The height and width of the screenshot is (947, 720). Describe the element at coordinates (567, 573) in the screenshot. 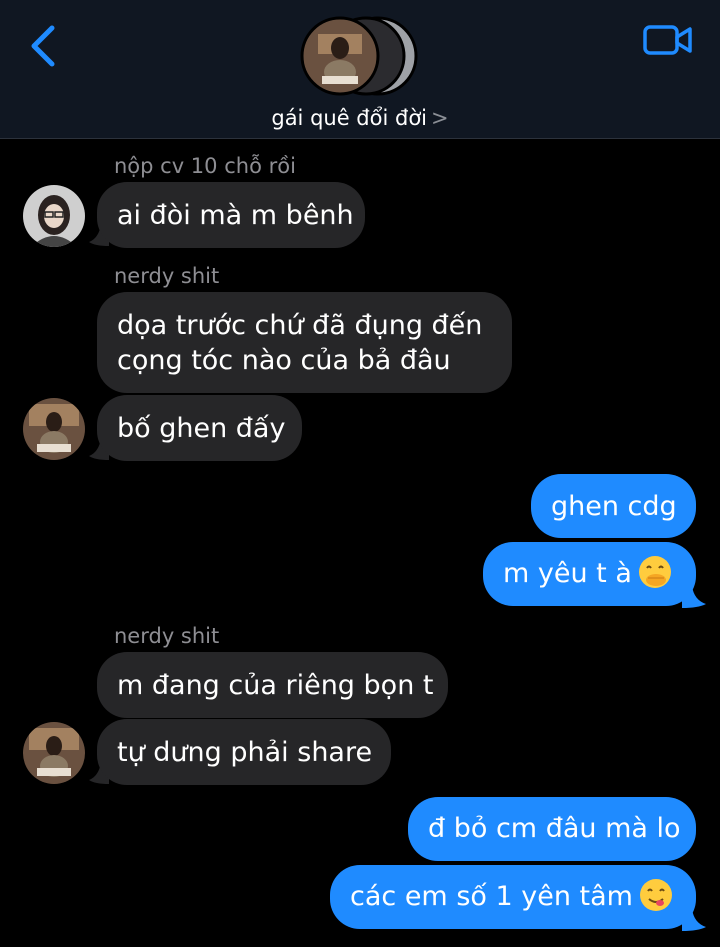

I see `message-text: m yêu t à` at that location.